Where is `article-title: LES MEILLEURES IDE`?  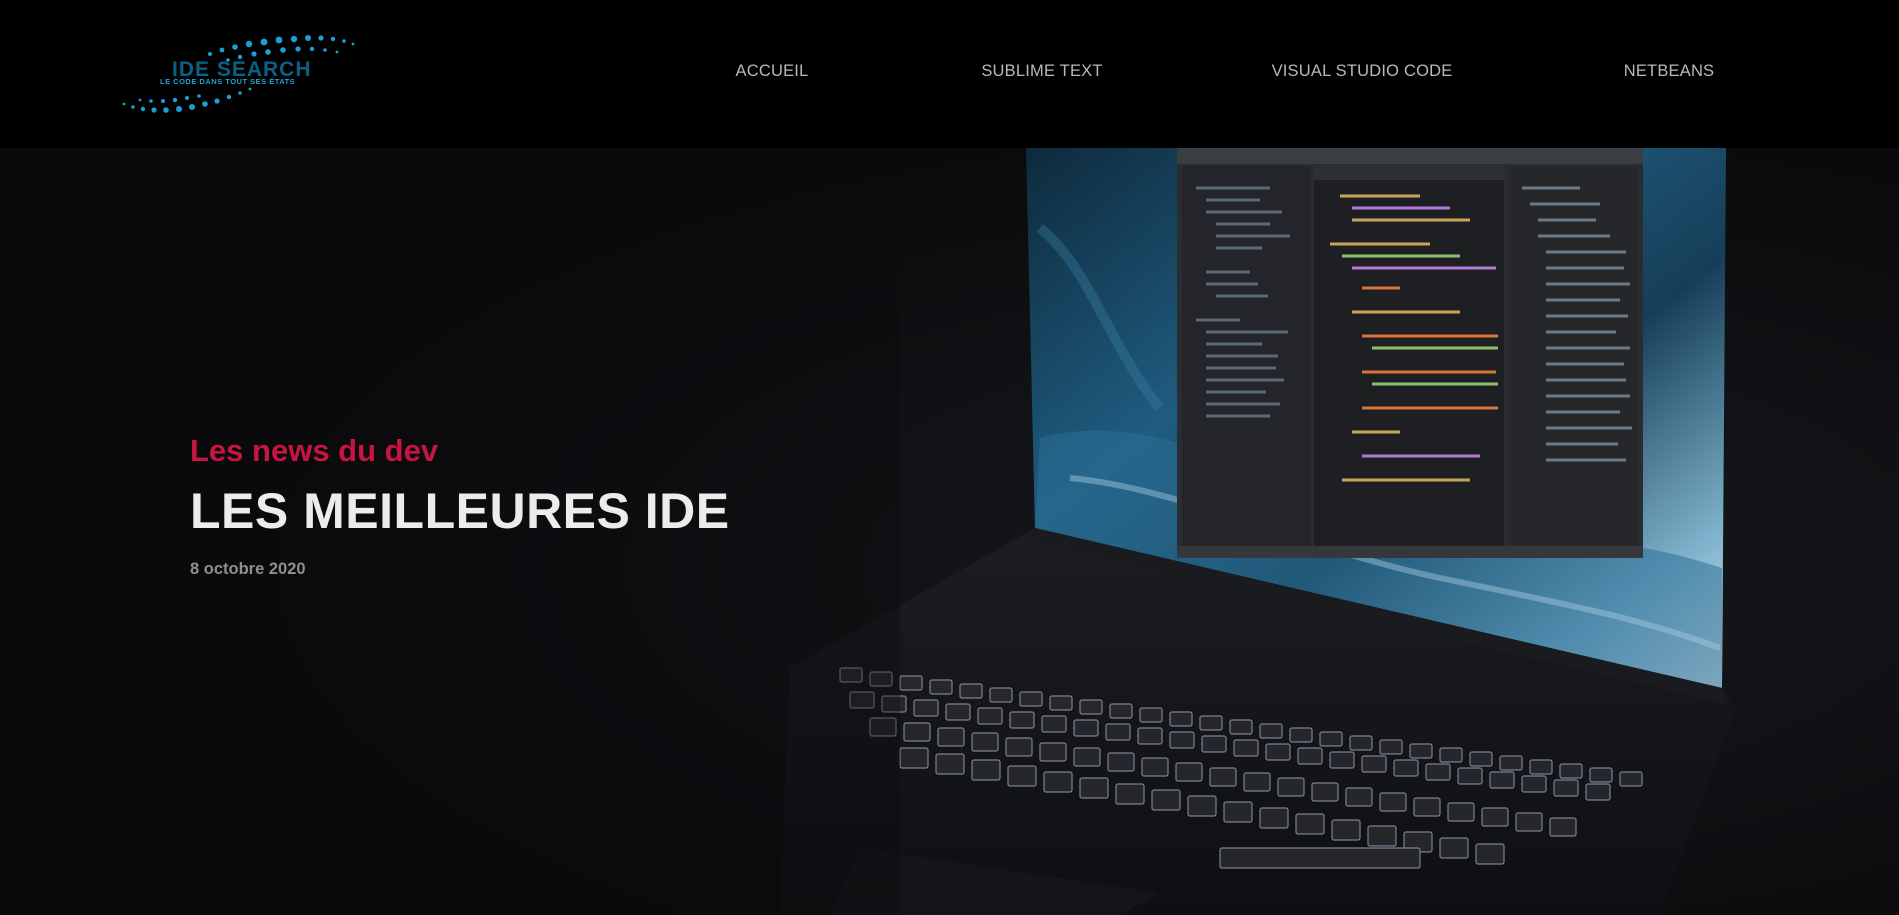 article-title: LES MEILLEURES IDE is located at coordinates (460, 511).